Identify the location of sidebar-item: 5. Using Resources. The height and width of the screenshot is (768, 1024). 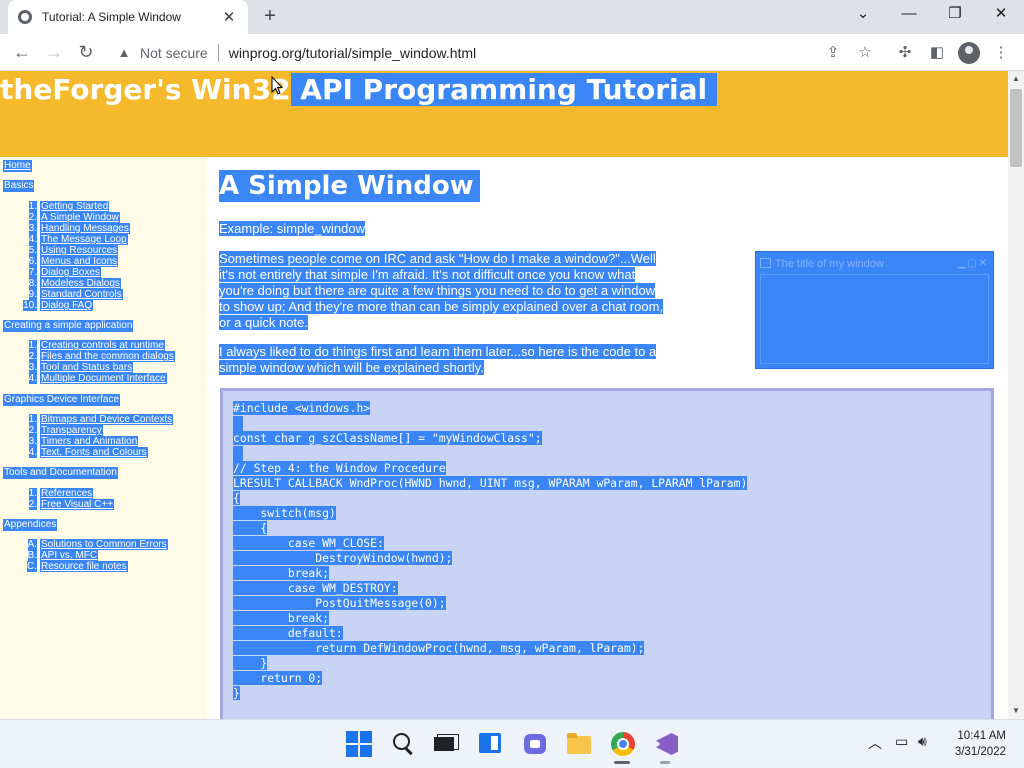
(65, 250).